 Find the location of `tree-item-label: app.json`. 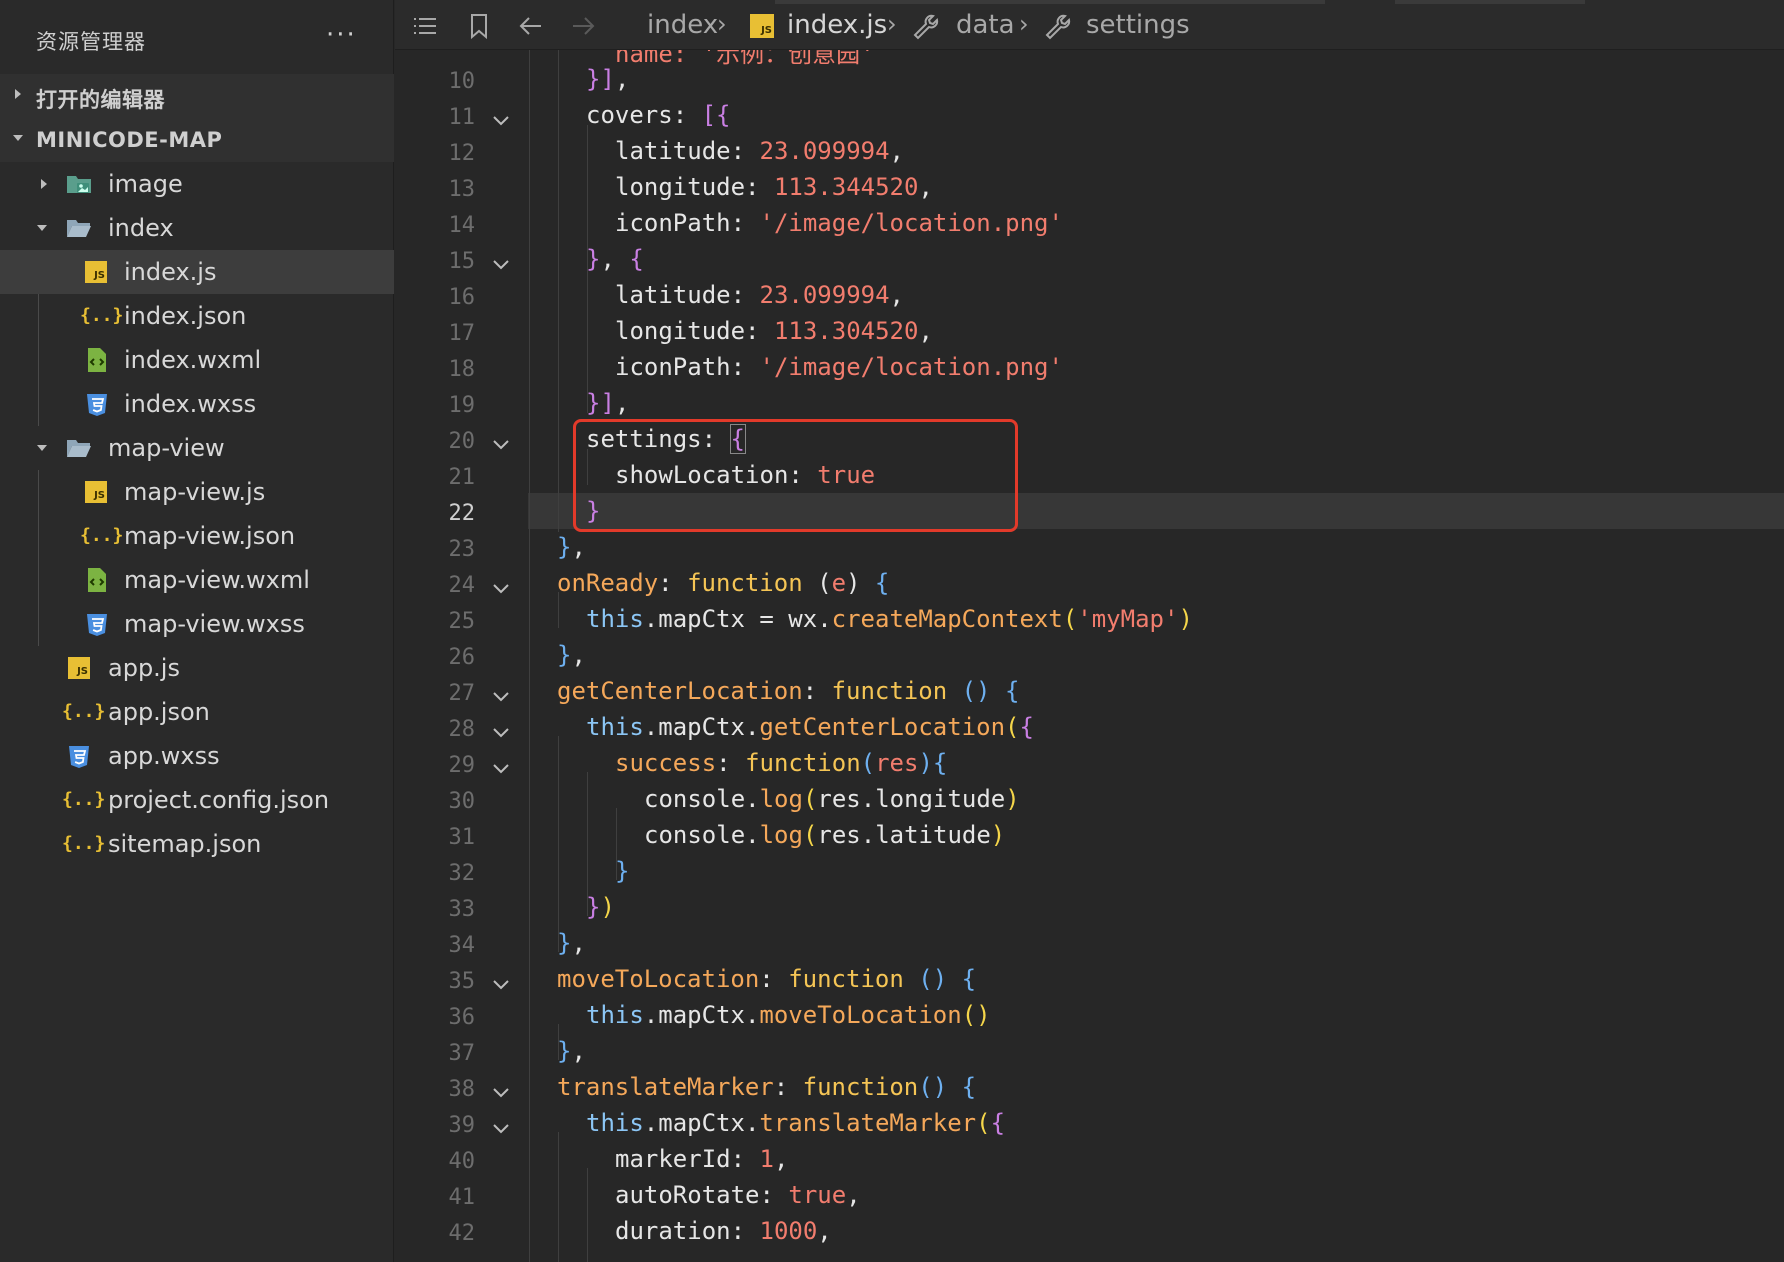

tree-item-label: app.json is located at coordinates (159, 712).